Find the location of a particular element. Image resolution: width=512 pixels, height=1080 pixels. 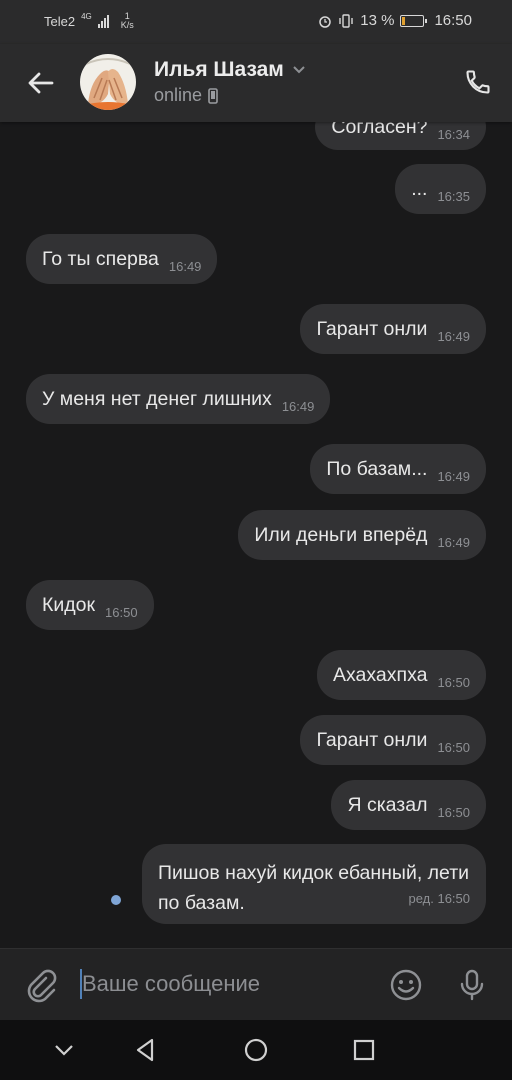

message-bubble-out: Ахахахпха 16:50 is located at coordinates (401, 675).